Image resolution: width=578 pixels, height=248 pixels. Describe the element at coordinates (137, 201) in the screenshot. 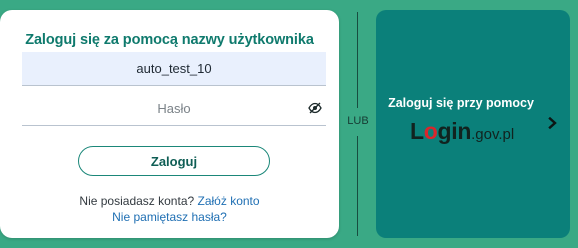

I see `no-account-text: Nie posiadasz konta?` at that location.